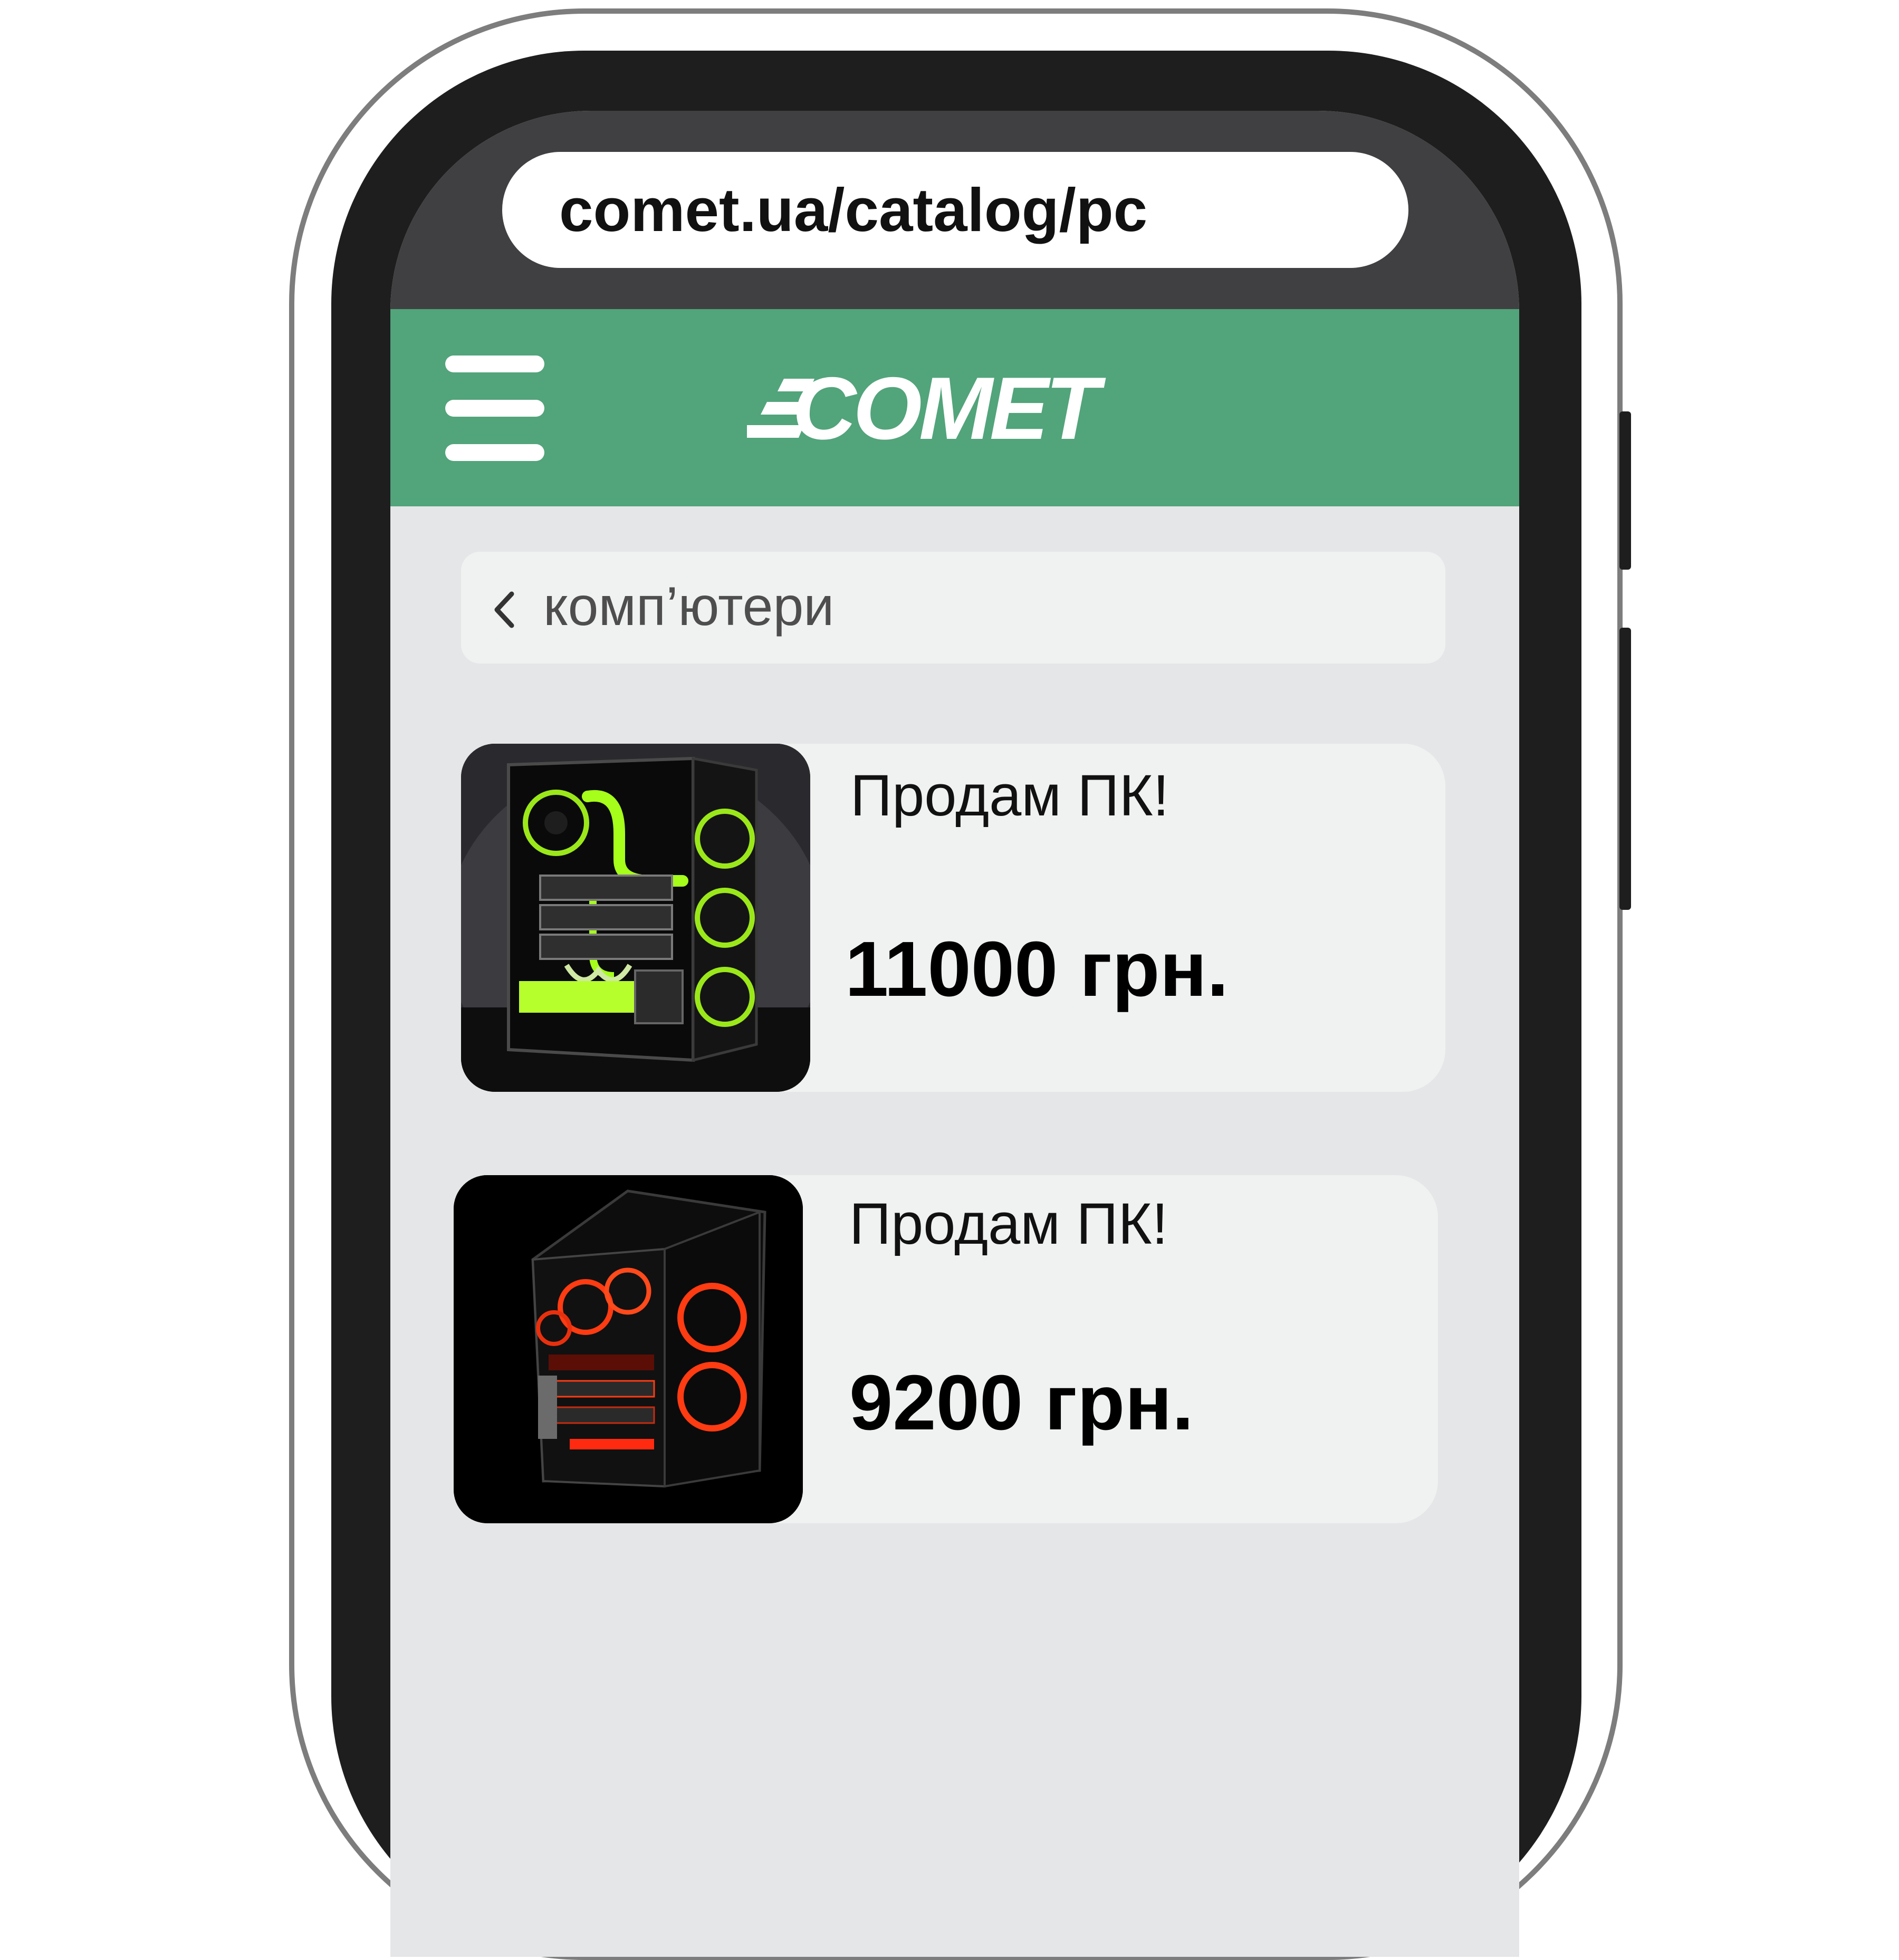  I want to click on url-text: comet.ua/catalog/pc, so click(853, 210).